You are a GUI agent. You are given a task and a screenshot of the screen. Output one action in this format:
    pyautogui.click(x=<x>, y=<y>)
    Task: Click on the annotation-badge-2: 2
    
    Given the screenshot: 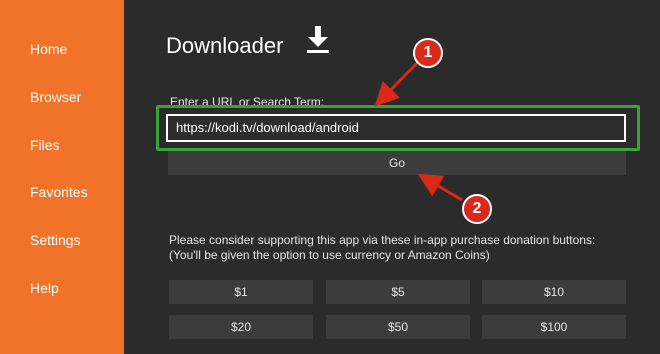 What is the action you would take?
    pyautogui.click(x=477, y=209)
    